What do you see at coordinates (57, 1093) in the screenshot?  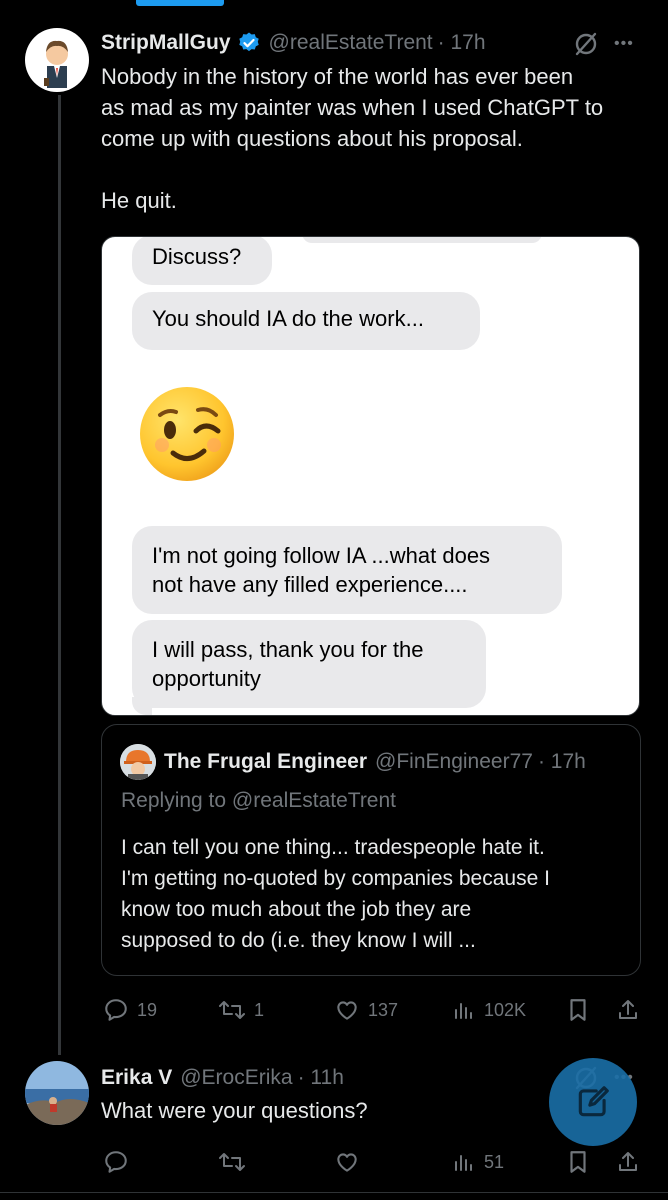 I see `reply-avatar` at bounding box center [57, 1093].